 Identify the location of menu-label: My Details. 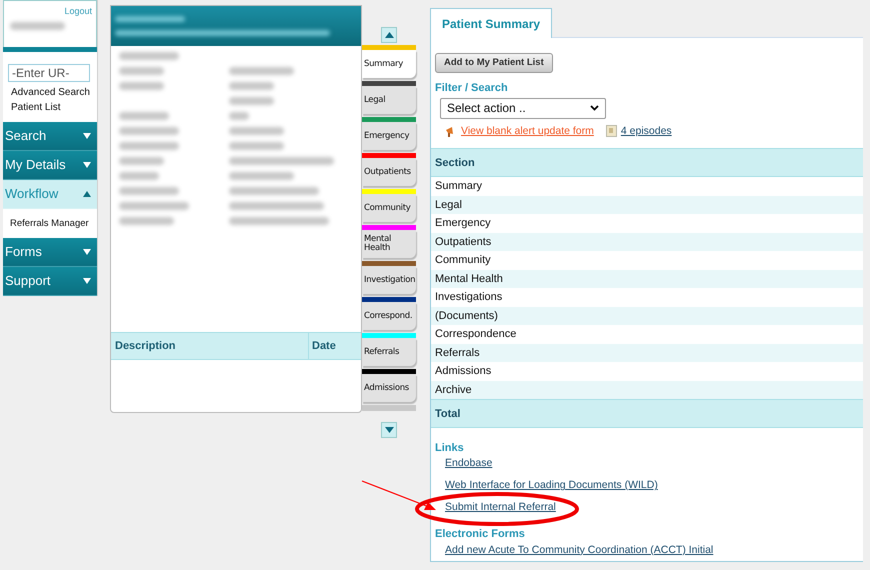
(35, 165).